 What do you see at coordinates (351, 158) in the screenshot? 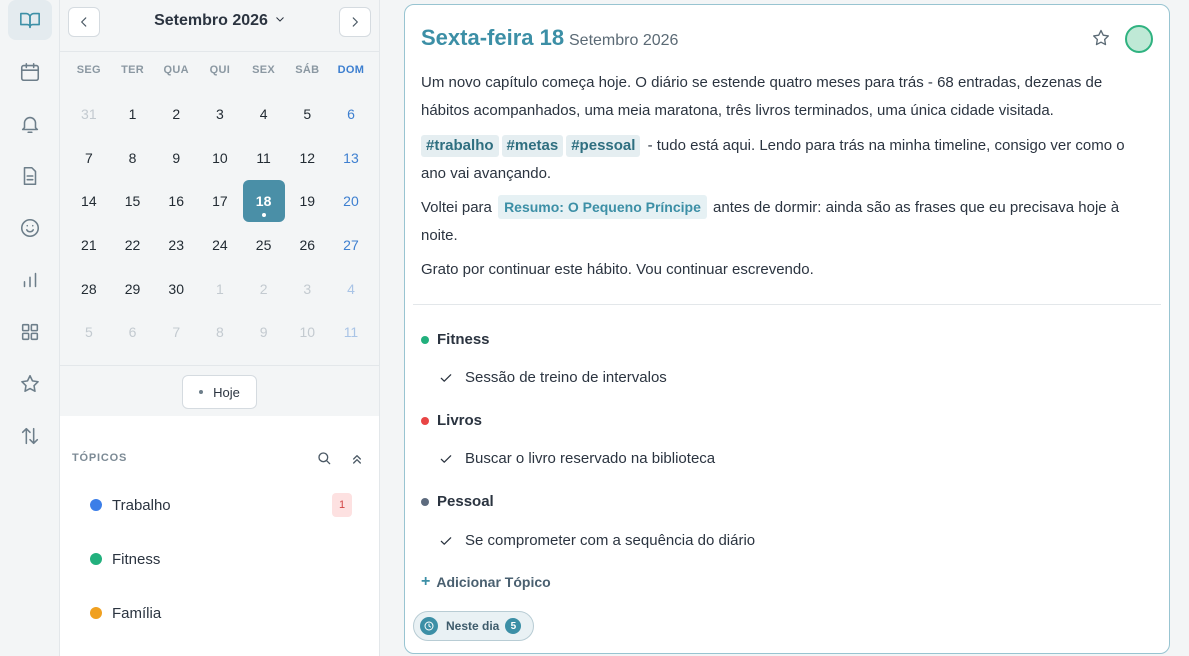
I see `calendar-day: 13` at bounding box center [351, 158].